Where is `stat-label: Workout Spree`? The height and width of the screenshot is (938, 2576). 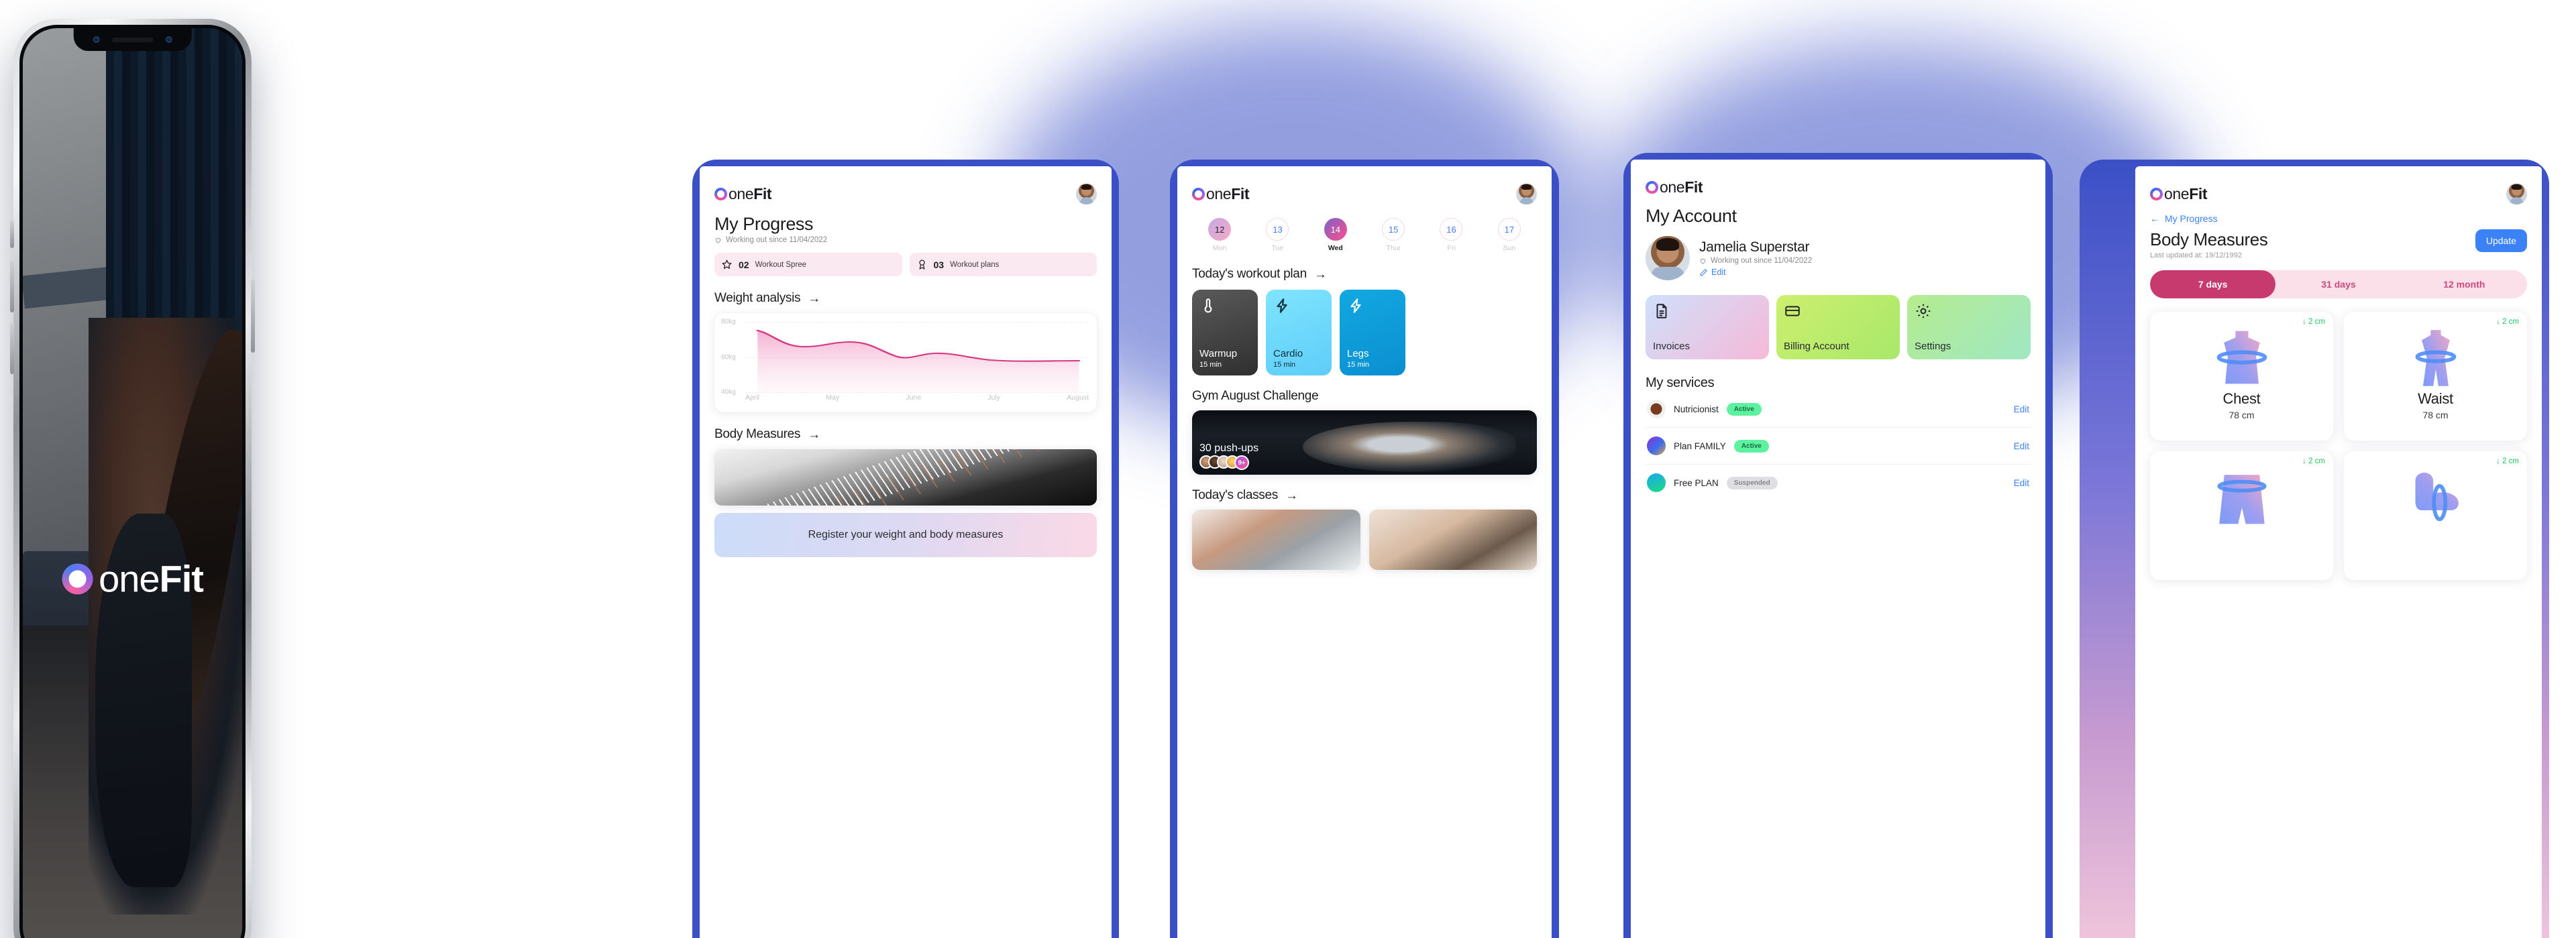 stat-label: Workout Spree is located at coordinates (781, 264).